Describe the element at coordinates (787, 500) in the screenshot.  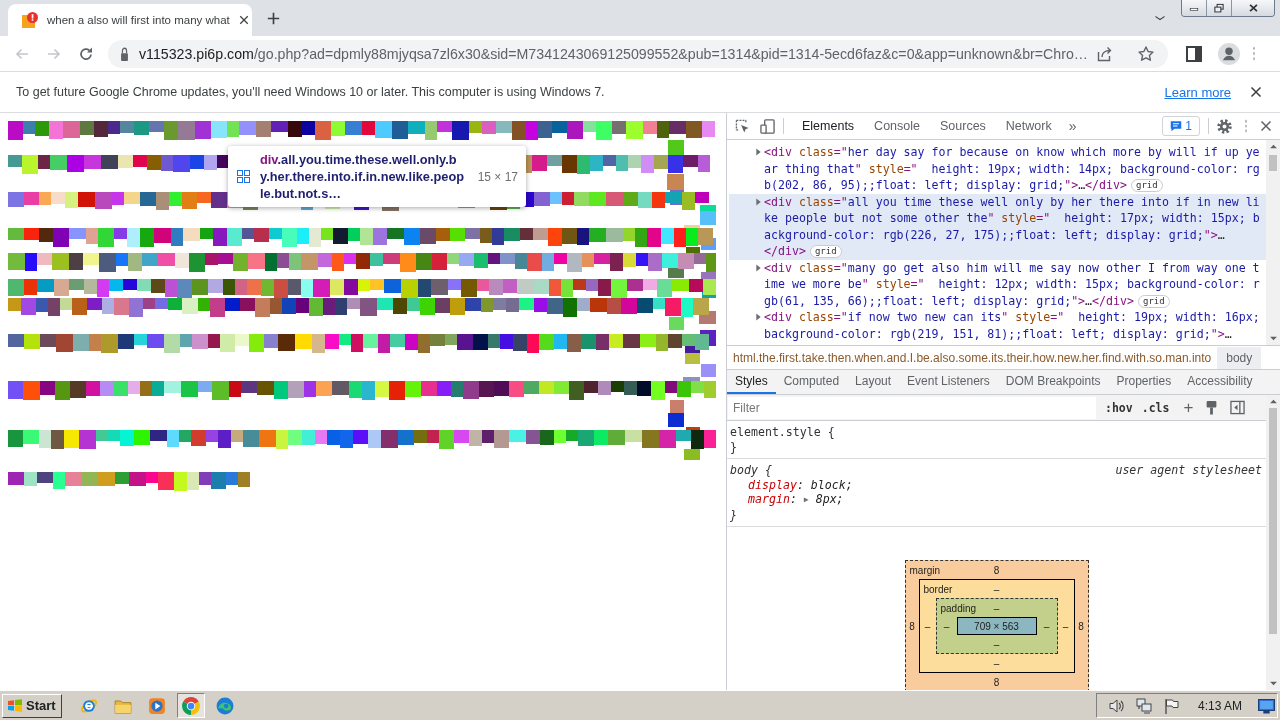
I see `css-declaration: margin: ▶ 8px;` at that location.